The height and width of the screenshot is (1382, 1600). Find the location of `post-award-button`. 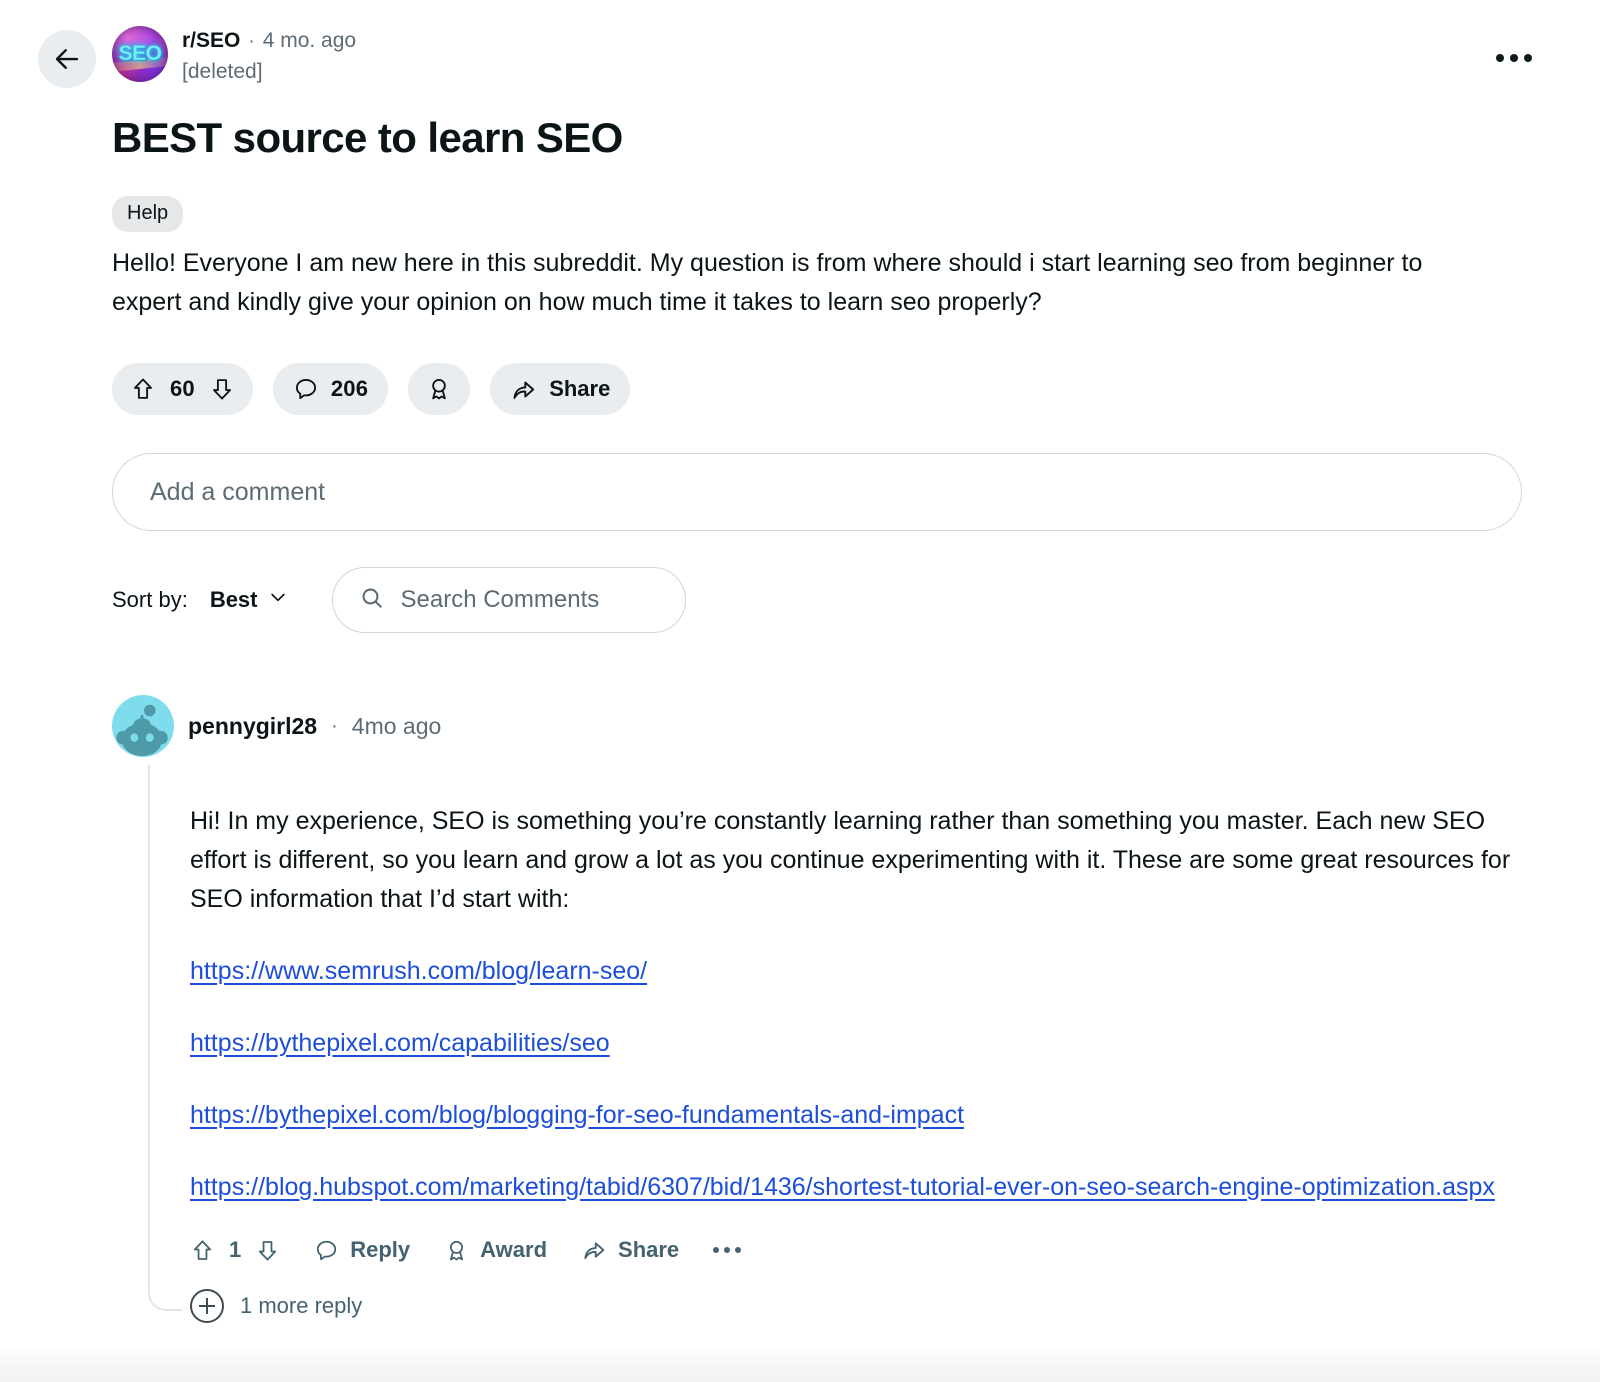

post-award-button is located at coordinates (439, 389).